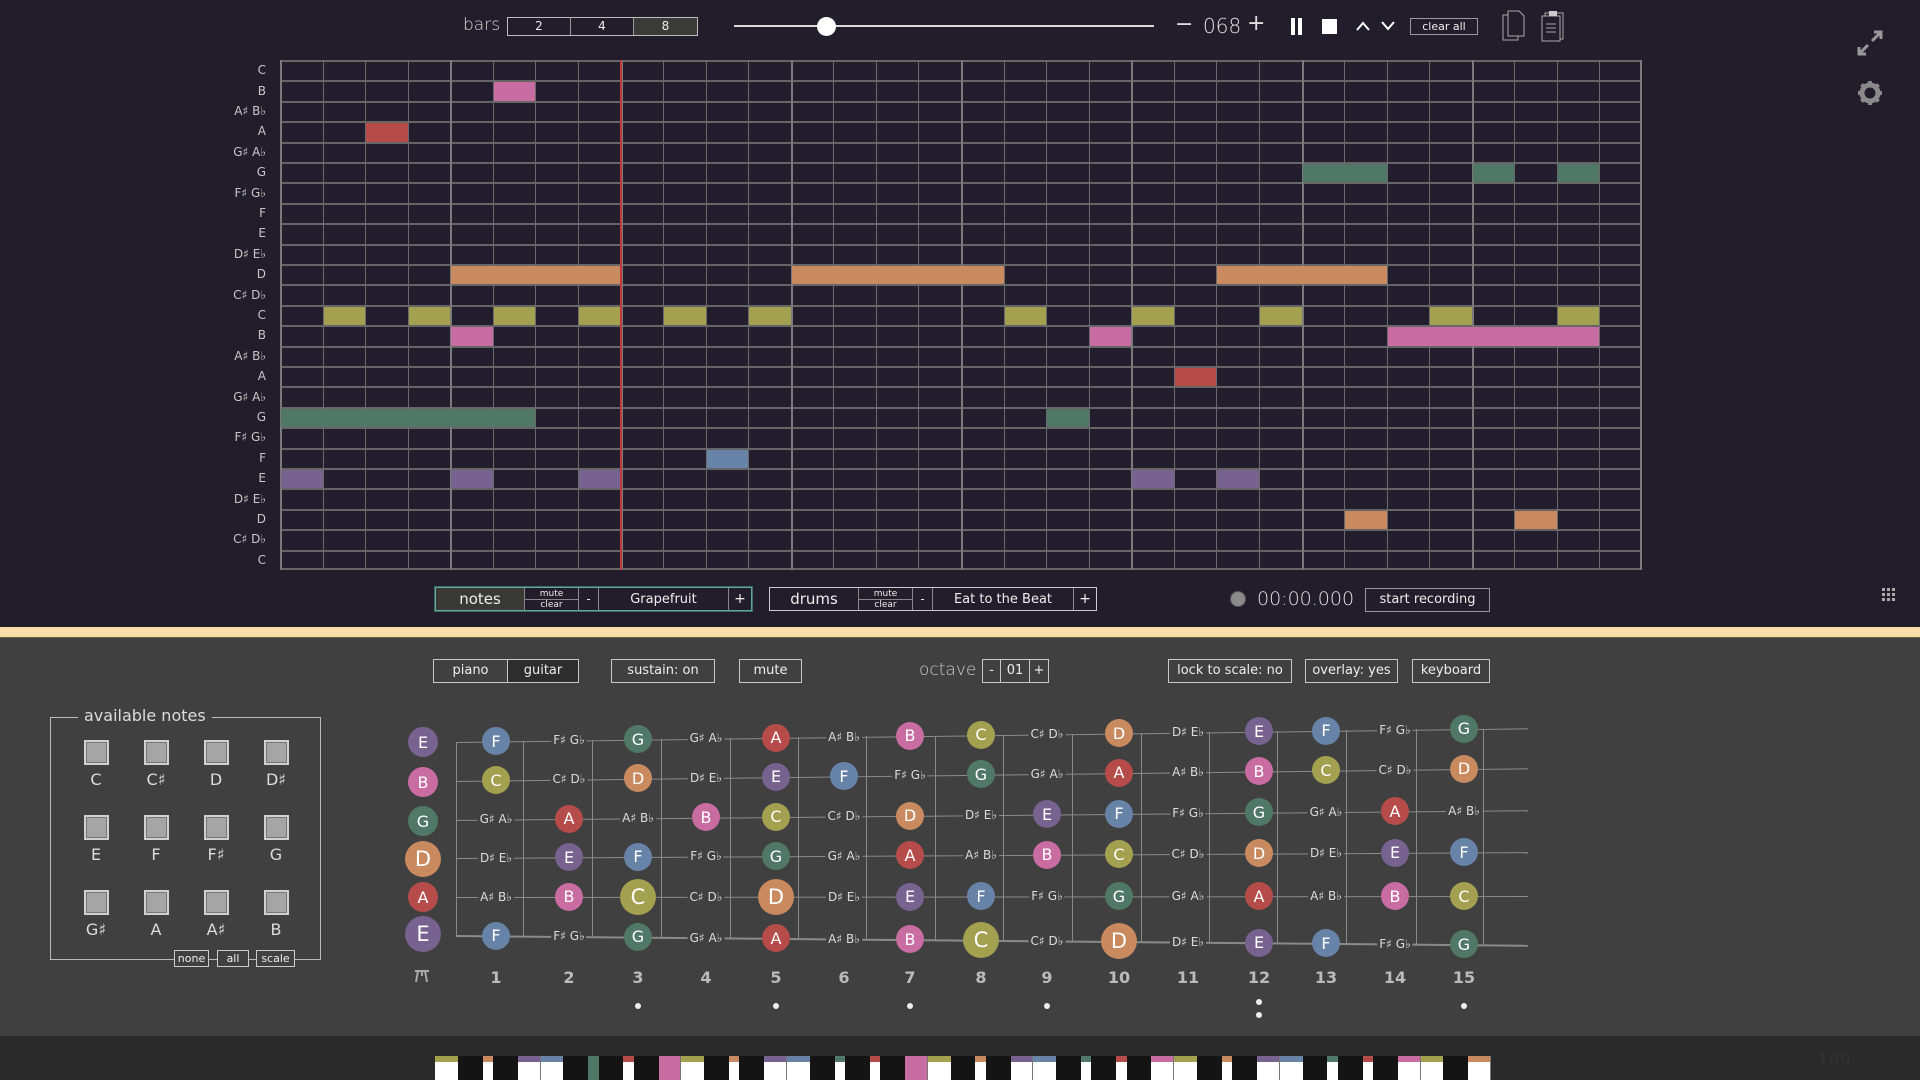 The height and width of the screenshot is (1080, 1920). I want to click on drums-mute-button: mute, so click(885, 594).